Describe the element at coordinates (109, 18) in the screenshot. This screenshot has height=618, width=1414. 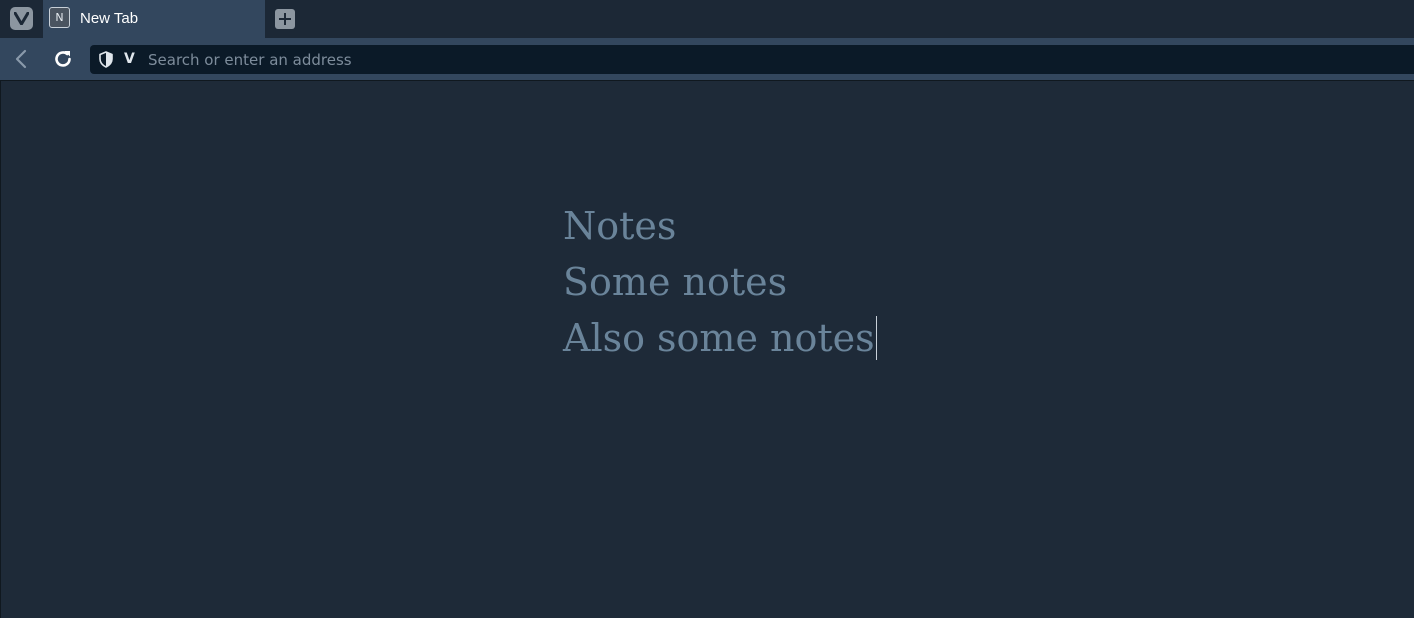
I see `tab-title: New Tab` at that location.